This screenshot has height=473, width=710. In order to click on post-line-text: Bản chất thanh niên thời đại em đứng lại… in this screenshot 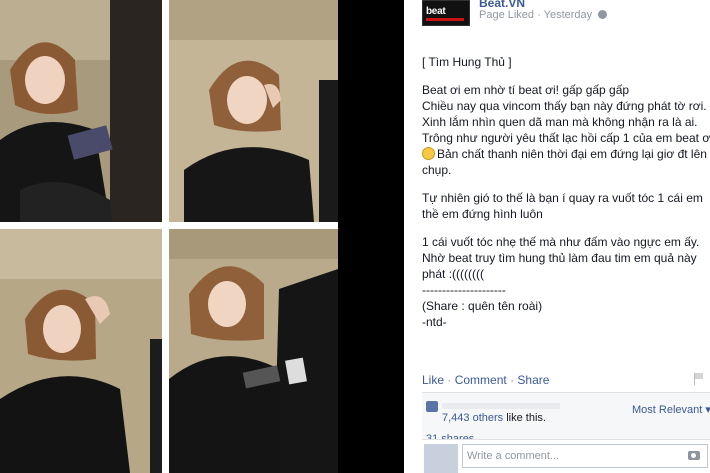, I will do `click(572, 154)`.